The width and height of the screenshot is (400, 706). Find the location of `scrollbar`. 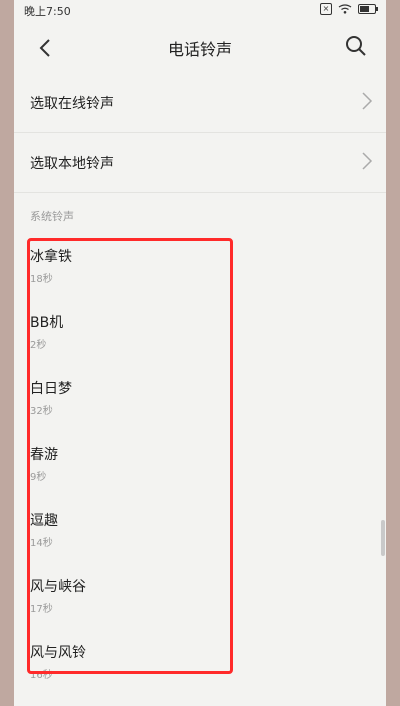

scrollbar is located at coordinates (383, 538).